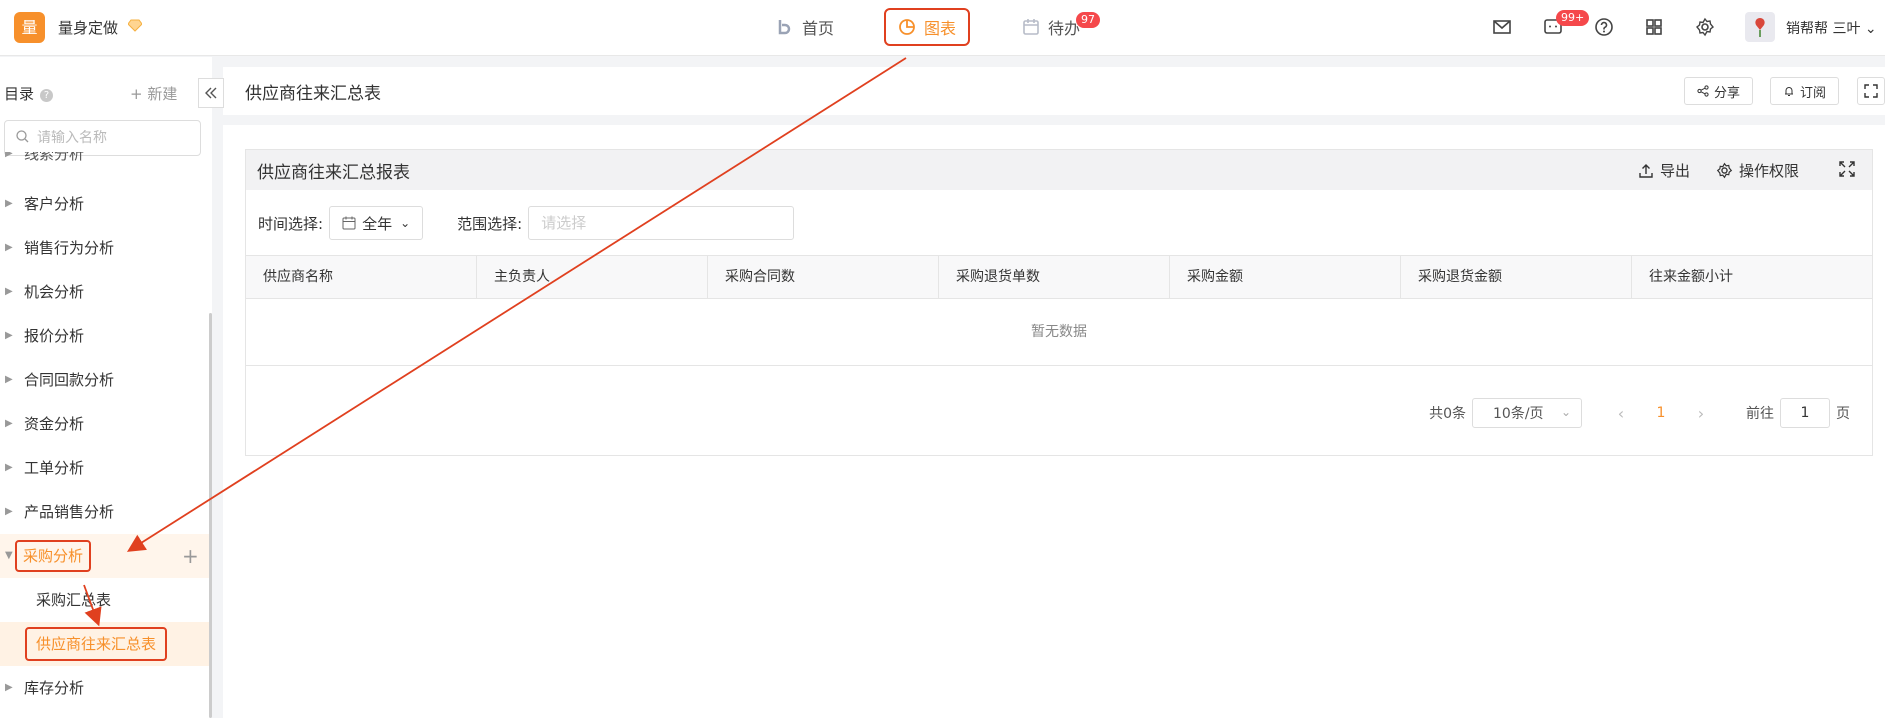 The width and height of the screenshot is (1885, 718). I want to click on calendar-icon, so click(1031, 27).